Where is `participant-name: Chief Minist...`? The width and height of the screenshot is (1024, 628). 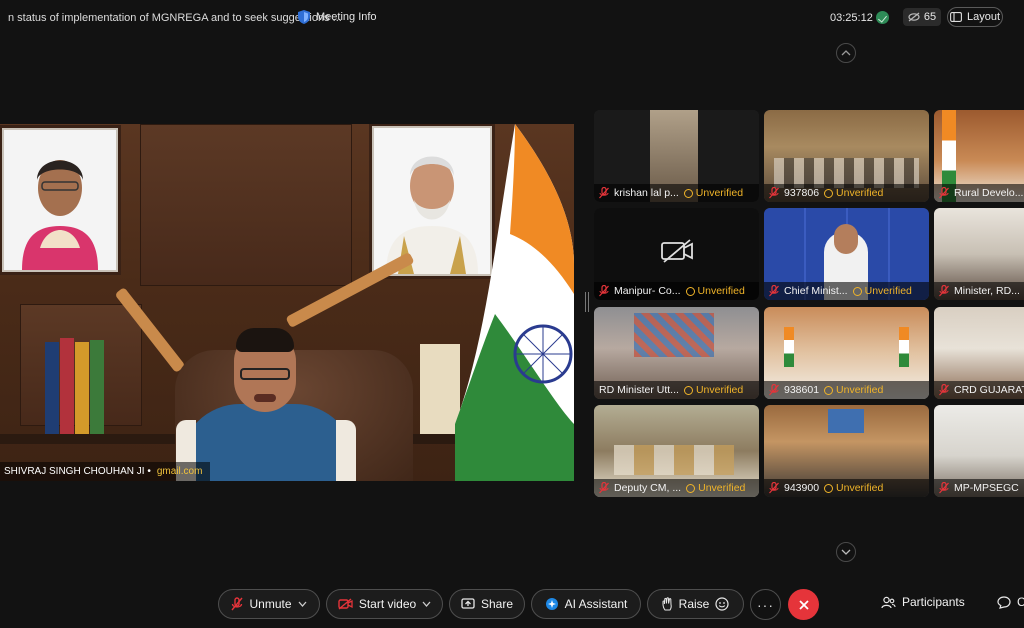
participant-name: Chief Minist... is located at coordinates (816, 291).